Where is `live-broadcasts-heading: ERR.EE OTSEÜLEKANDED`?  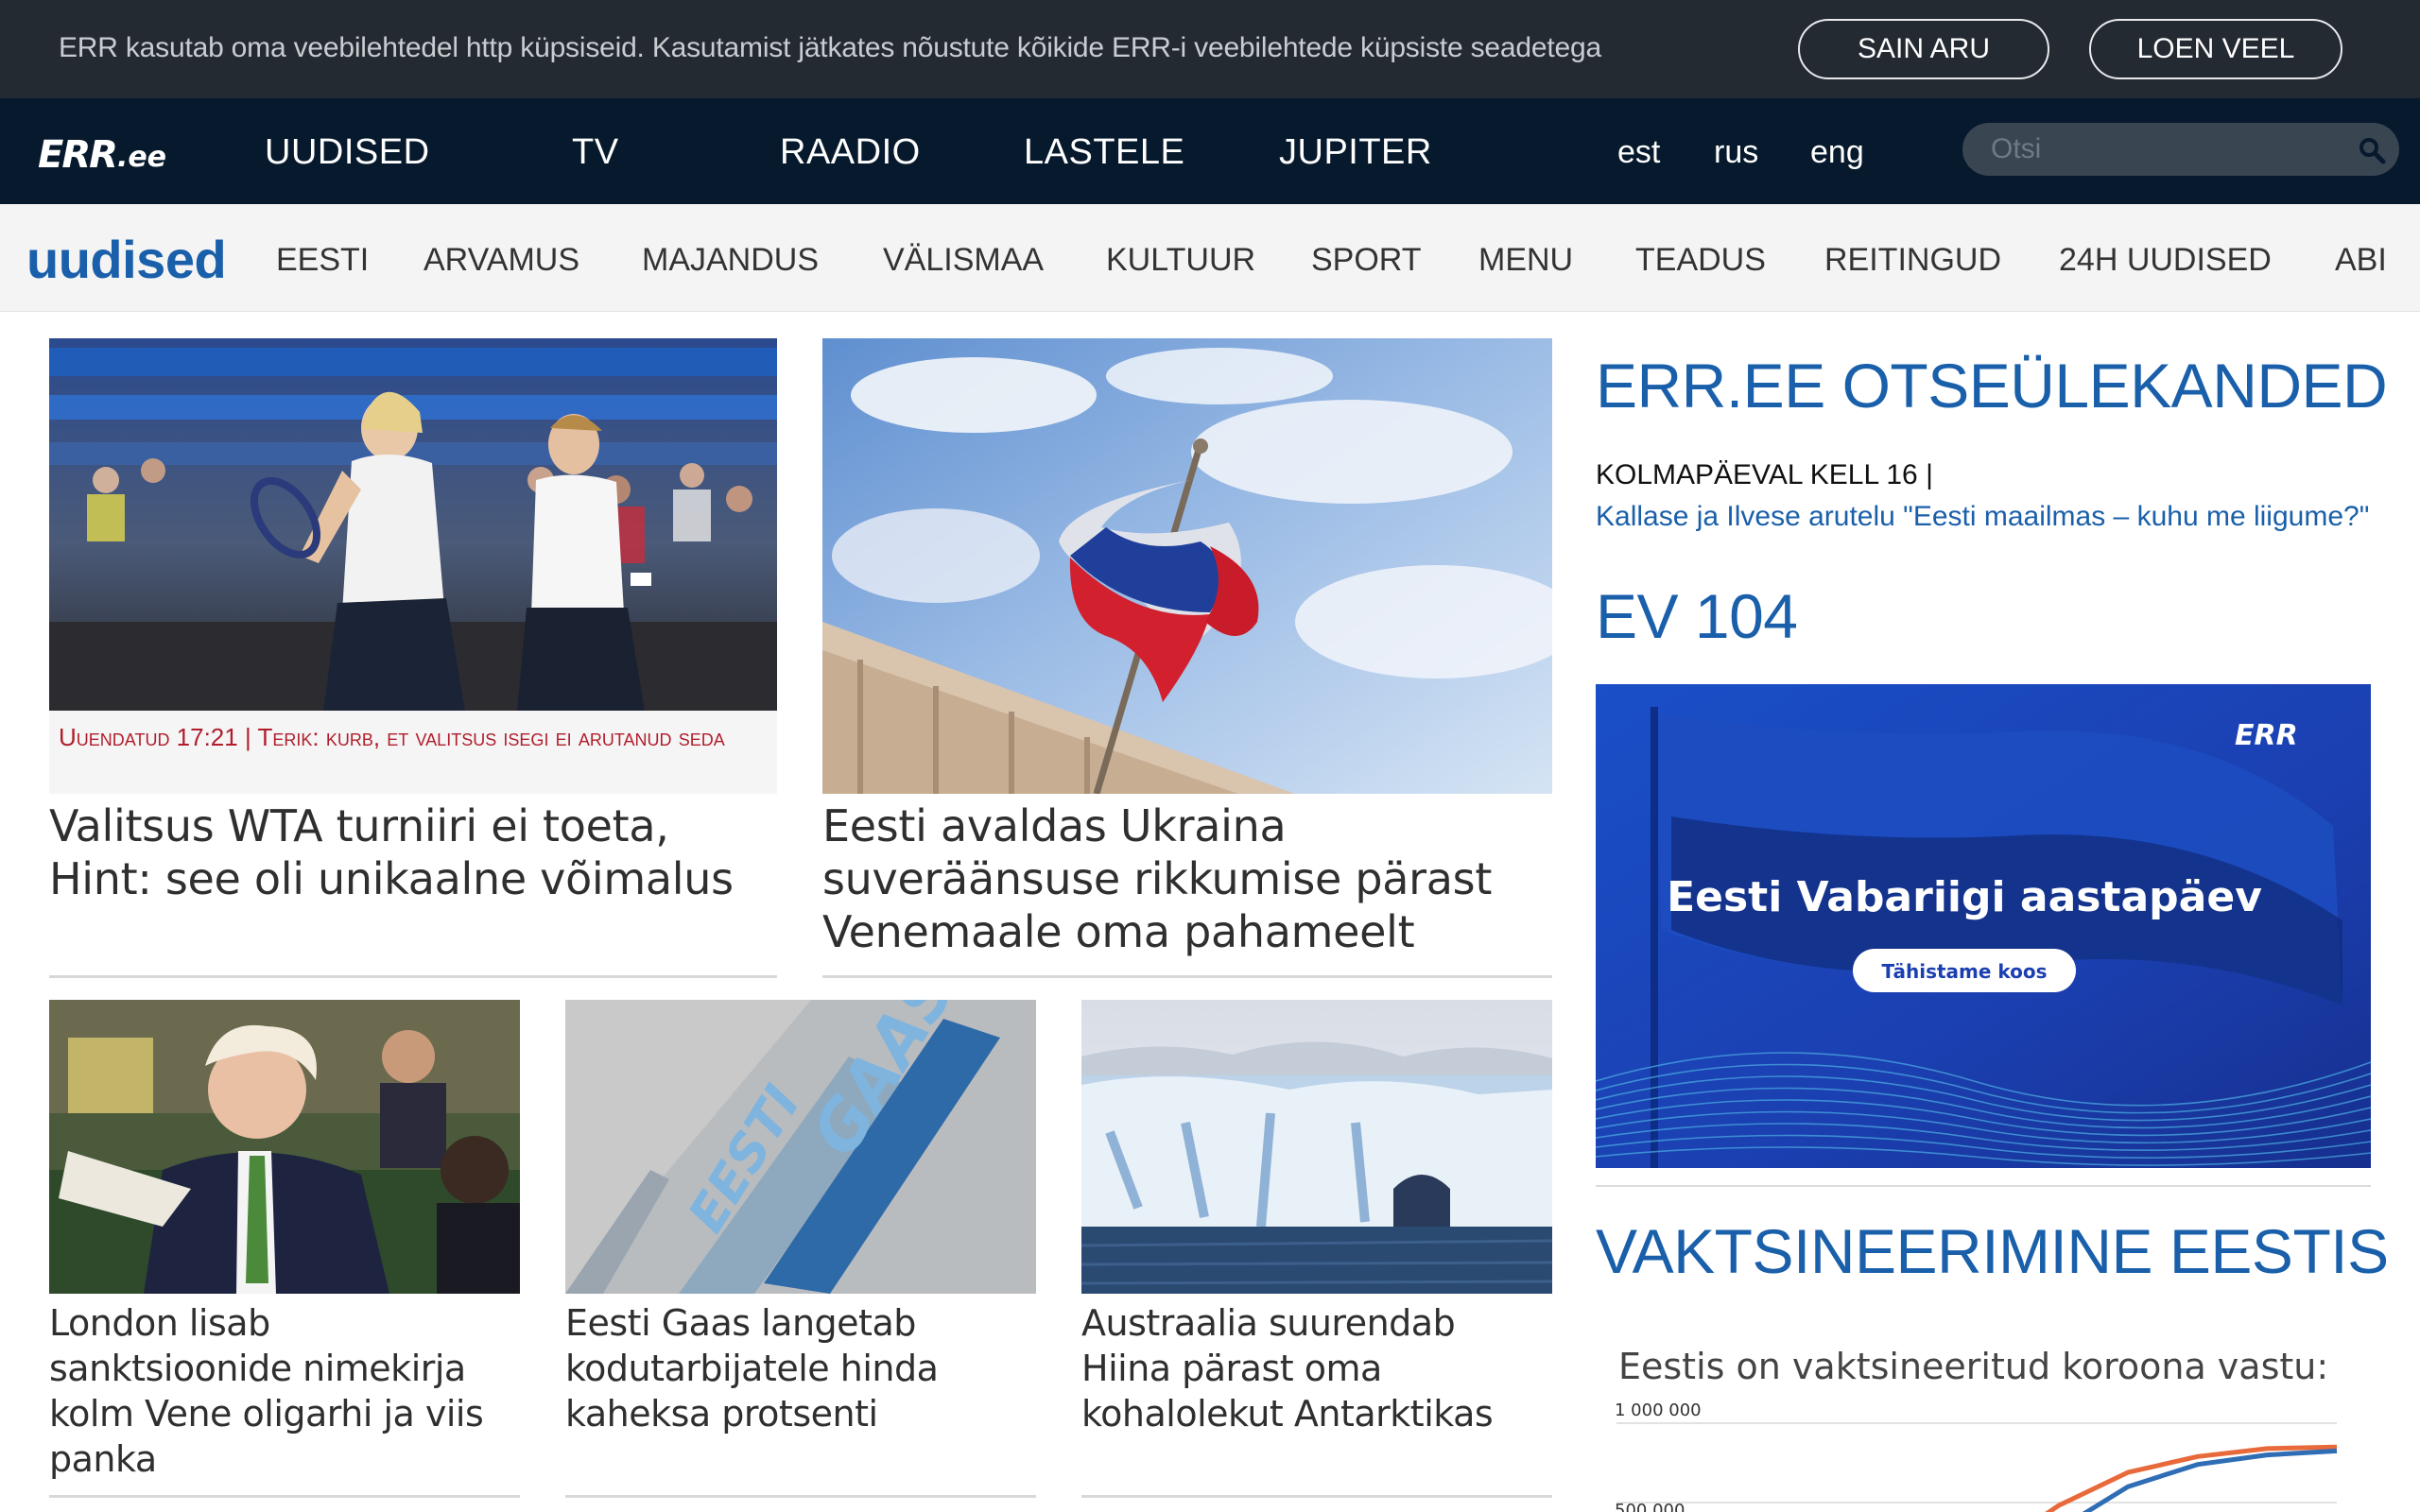
live-broadcasts-heading: ERR.EE OTSEÜLEKANDED is located at coordinates (1992, 386).